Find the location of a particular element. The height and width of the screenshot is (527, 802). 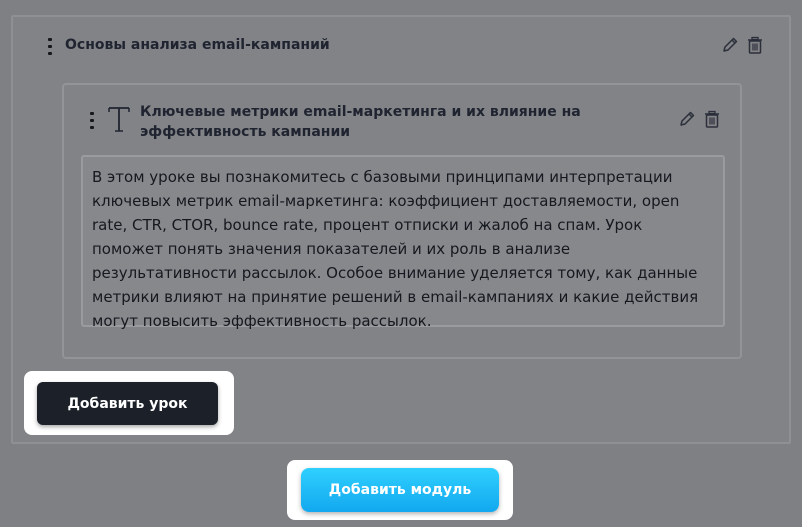

module-edit-pencil-icon is located at coordinates (730, 45).